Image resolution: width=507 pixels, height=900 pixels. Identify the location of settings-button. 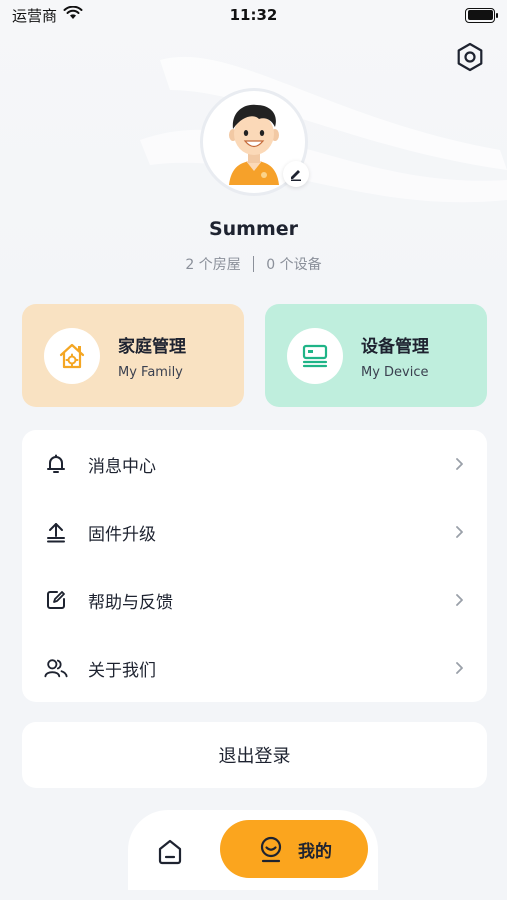
(470, 57).